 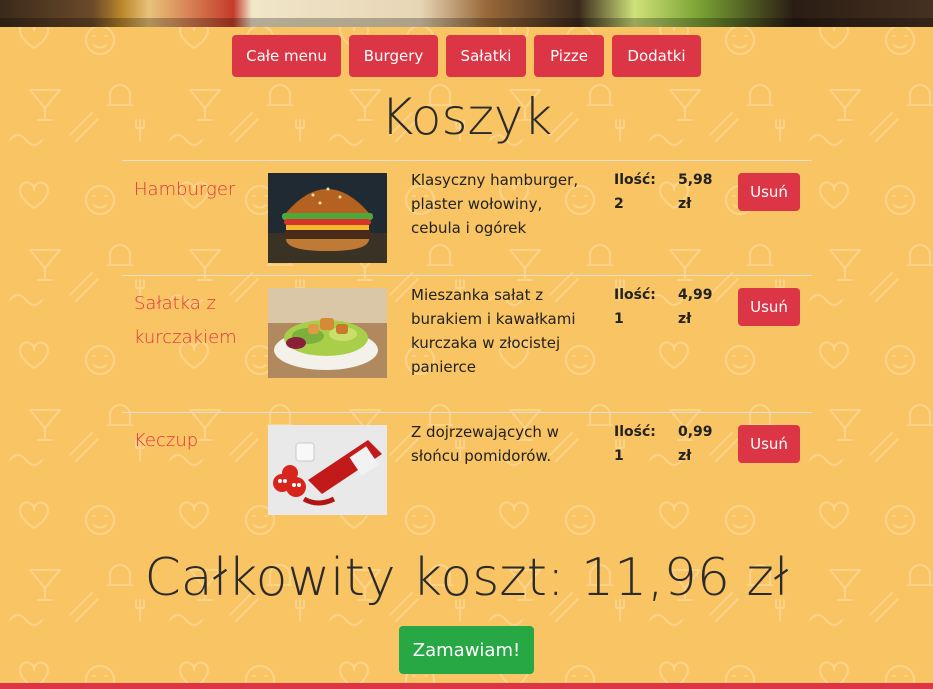 I want to click on nav-button-salads: Sałatki, so click(x=486, y=56).